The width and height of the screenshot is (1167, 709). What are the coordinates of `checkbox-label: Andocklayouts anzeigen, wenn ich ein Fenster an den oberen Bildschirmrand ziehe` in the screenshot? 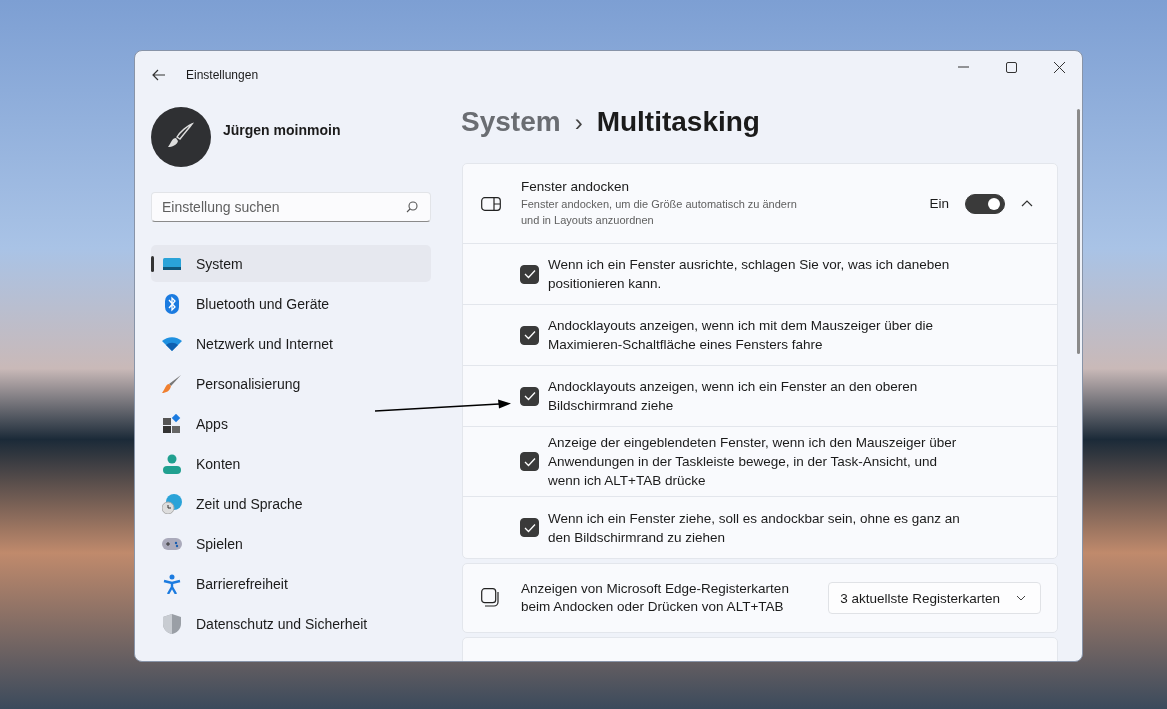 It's located at (733, 396).